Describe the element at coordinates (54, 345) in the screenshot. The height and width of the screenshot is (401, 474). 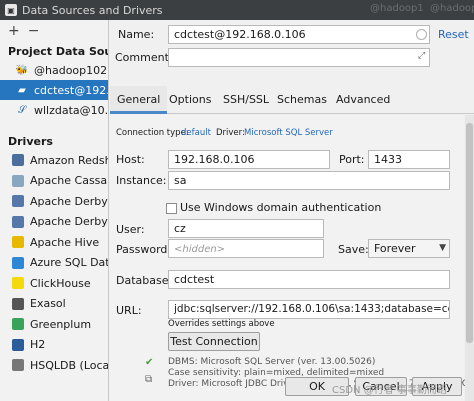
I see `driver-item: H2` at that location.